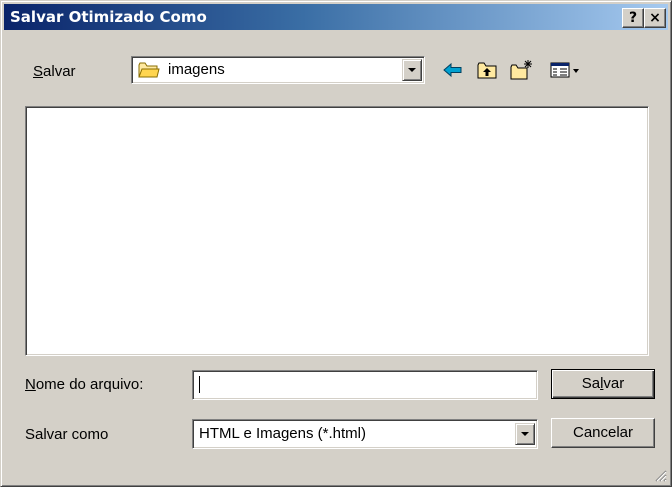 The width and height of the screenshot is (672, 487). What do you see at coordinates (633, 18) in the screenshot?
I see `help-button: ?` at bounding box center [633, 18].